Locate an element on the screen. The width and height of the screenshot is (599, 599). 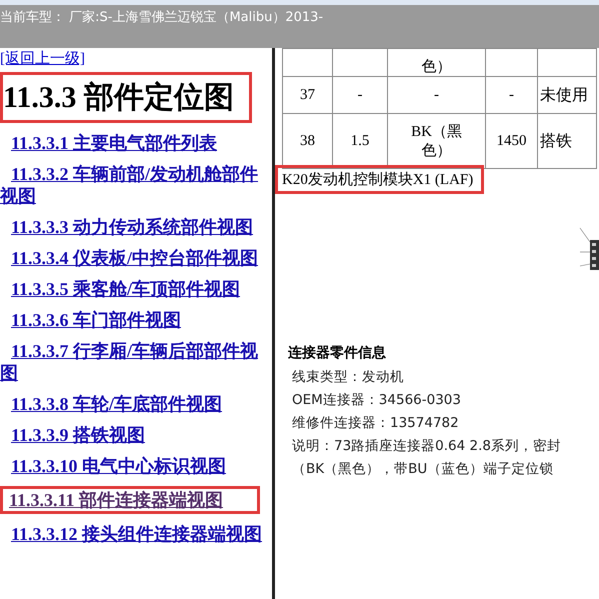
table-cell: 38 is located at coordinates (307, 141).